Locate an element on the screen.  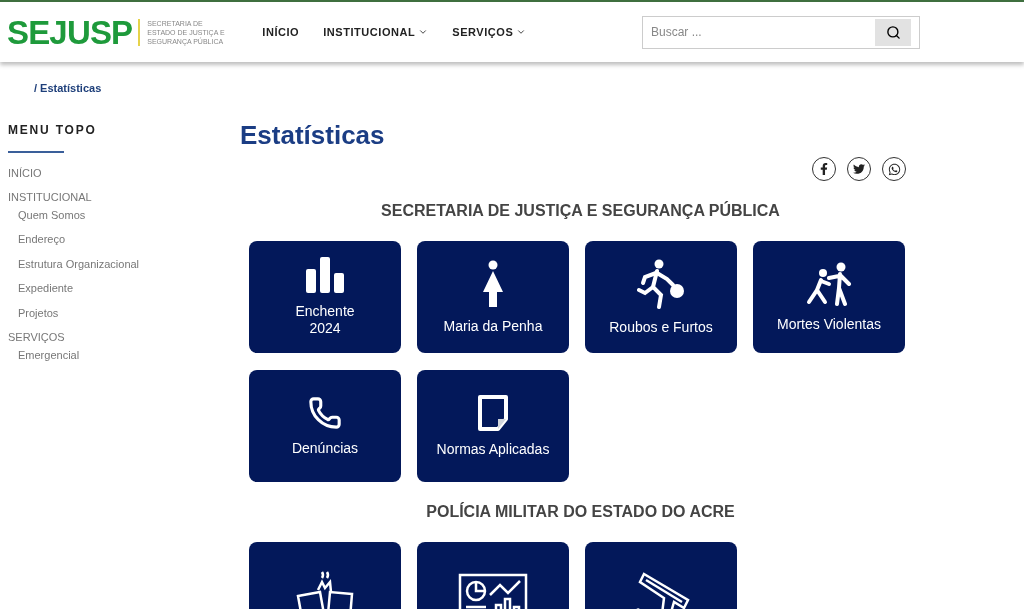
sidebar-link: INSTITUCIONAL is located at coordinates (124, 197).